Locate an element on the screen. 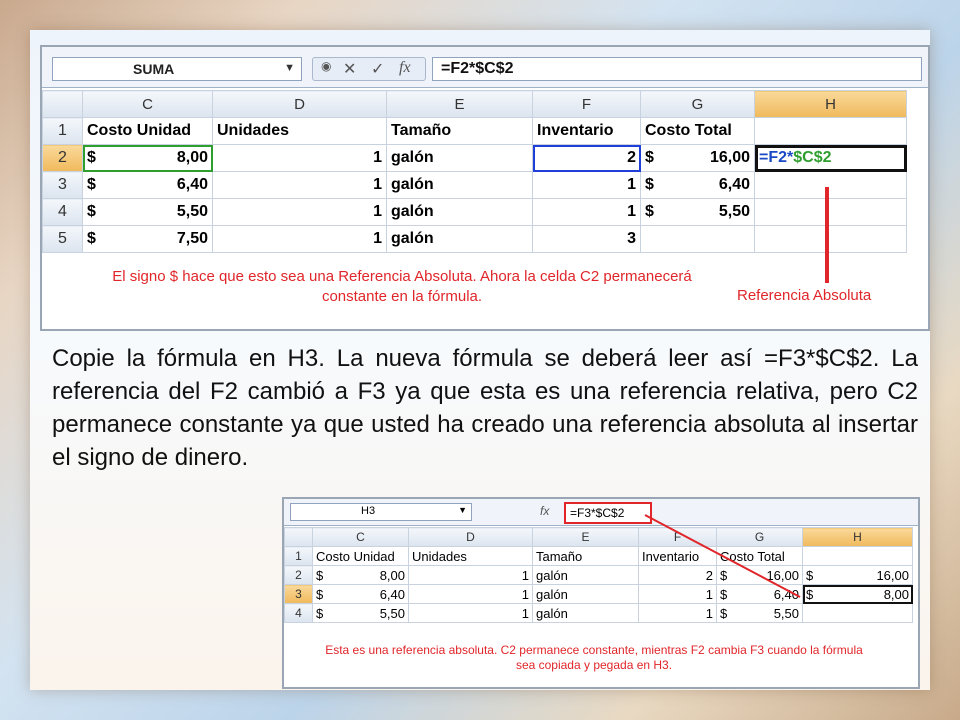 The image size is (960, 720). table-row: 3 $6,40 1 galón 1 $6,40 is located at coordinates (474, 185).